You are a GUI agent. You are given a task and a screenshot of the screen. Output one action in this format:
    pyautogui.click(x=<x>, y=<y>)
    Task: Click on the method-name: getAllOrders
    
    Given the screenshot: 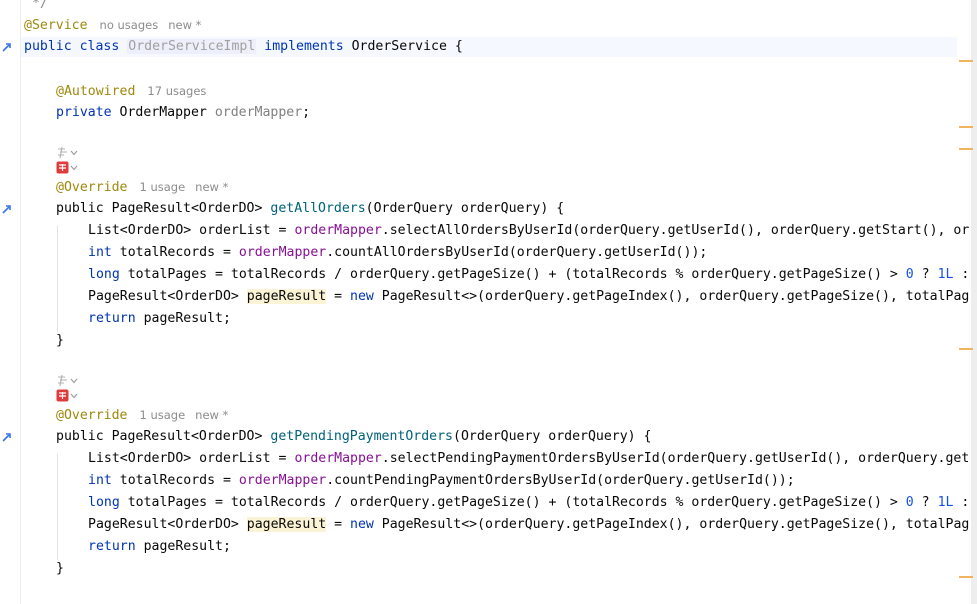 What is the action you would take?
    pyautogui.click(x=317, y=208)
    